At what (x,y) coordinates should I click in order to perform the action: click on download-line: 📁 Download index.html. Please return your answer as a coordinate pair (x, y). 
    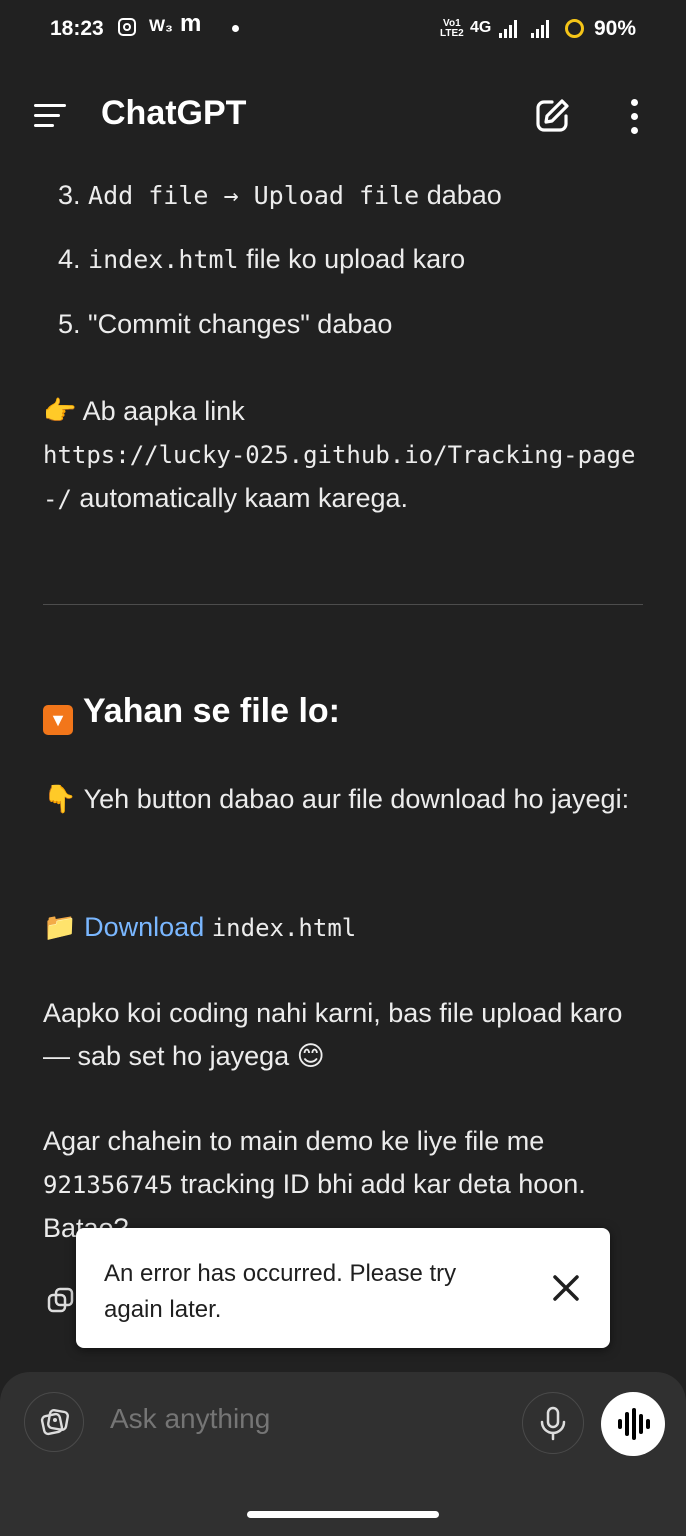
    Looking at the image, I should click on (343, 928).